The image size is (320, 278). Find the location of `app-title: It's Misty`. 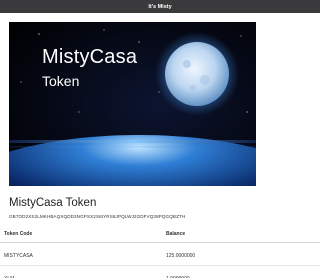

app-title: It's Misty is located at coordinates (160, 6).